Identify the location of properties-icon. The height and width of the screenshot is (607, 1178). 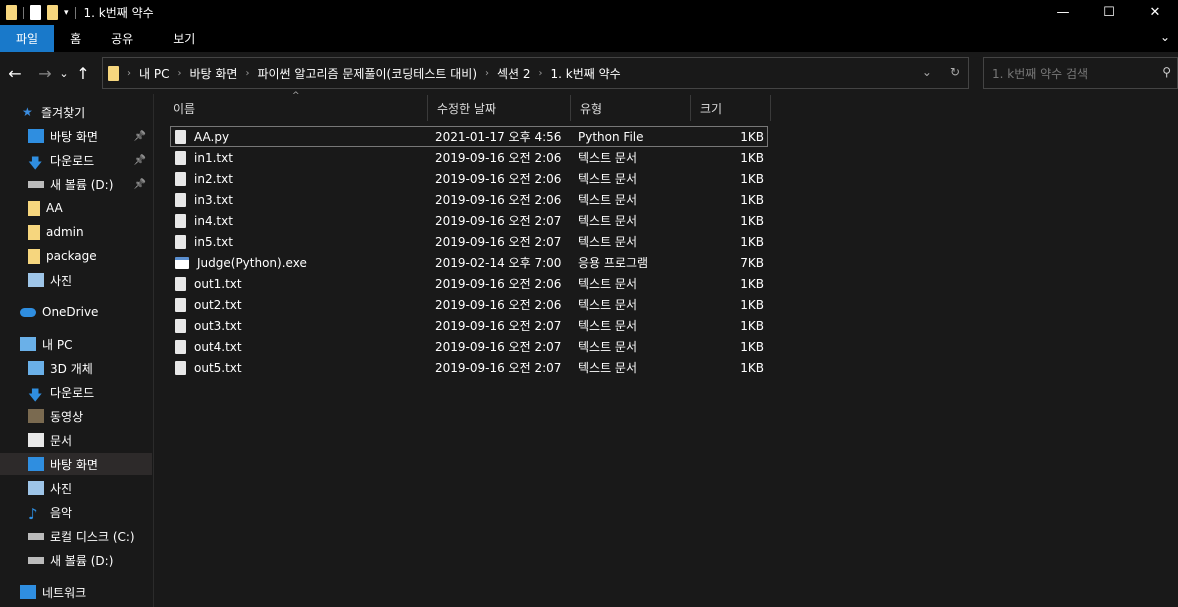
(35, 12).